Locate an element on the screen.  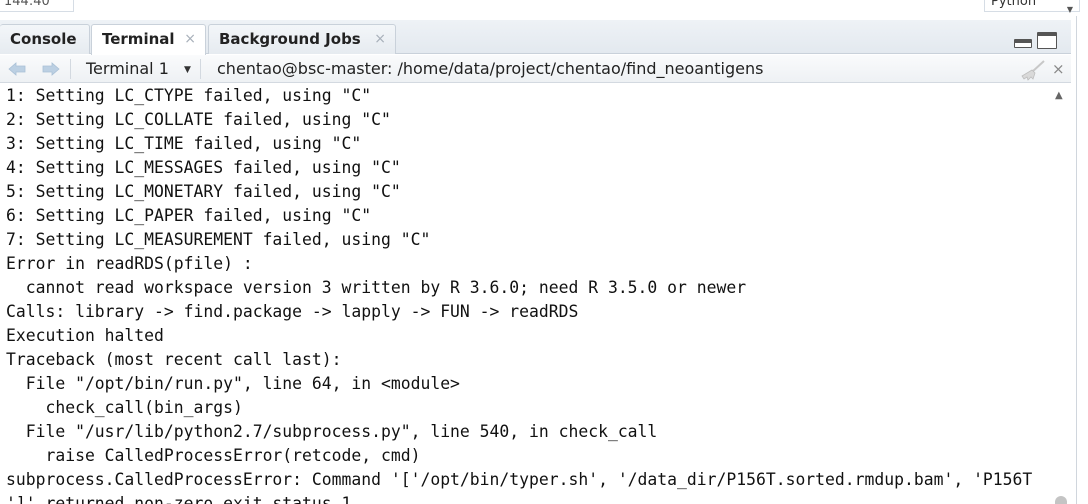
scroll-up-icon: ▲ is located at coordinates (1059, 95).